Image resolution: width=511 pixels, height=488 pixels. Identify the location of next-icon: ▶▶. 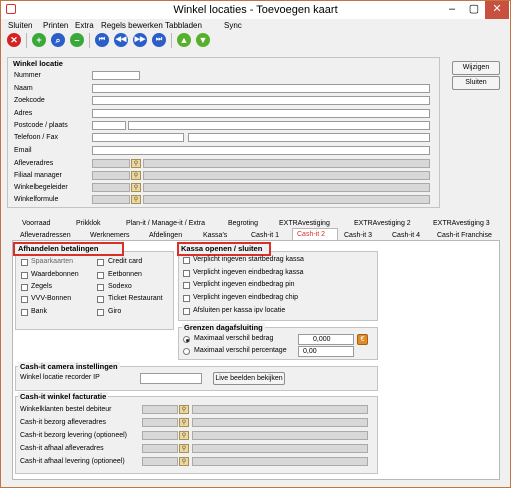
(140, 40).